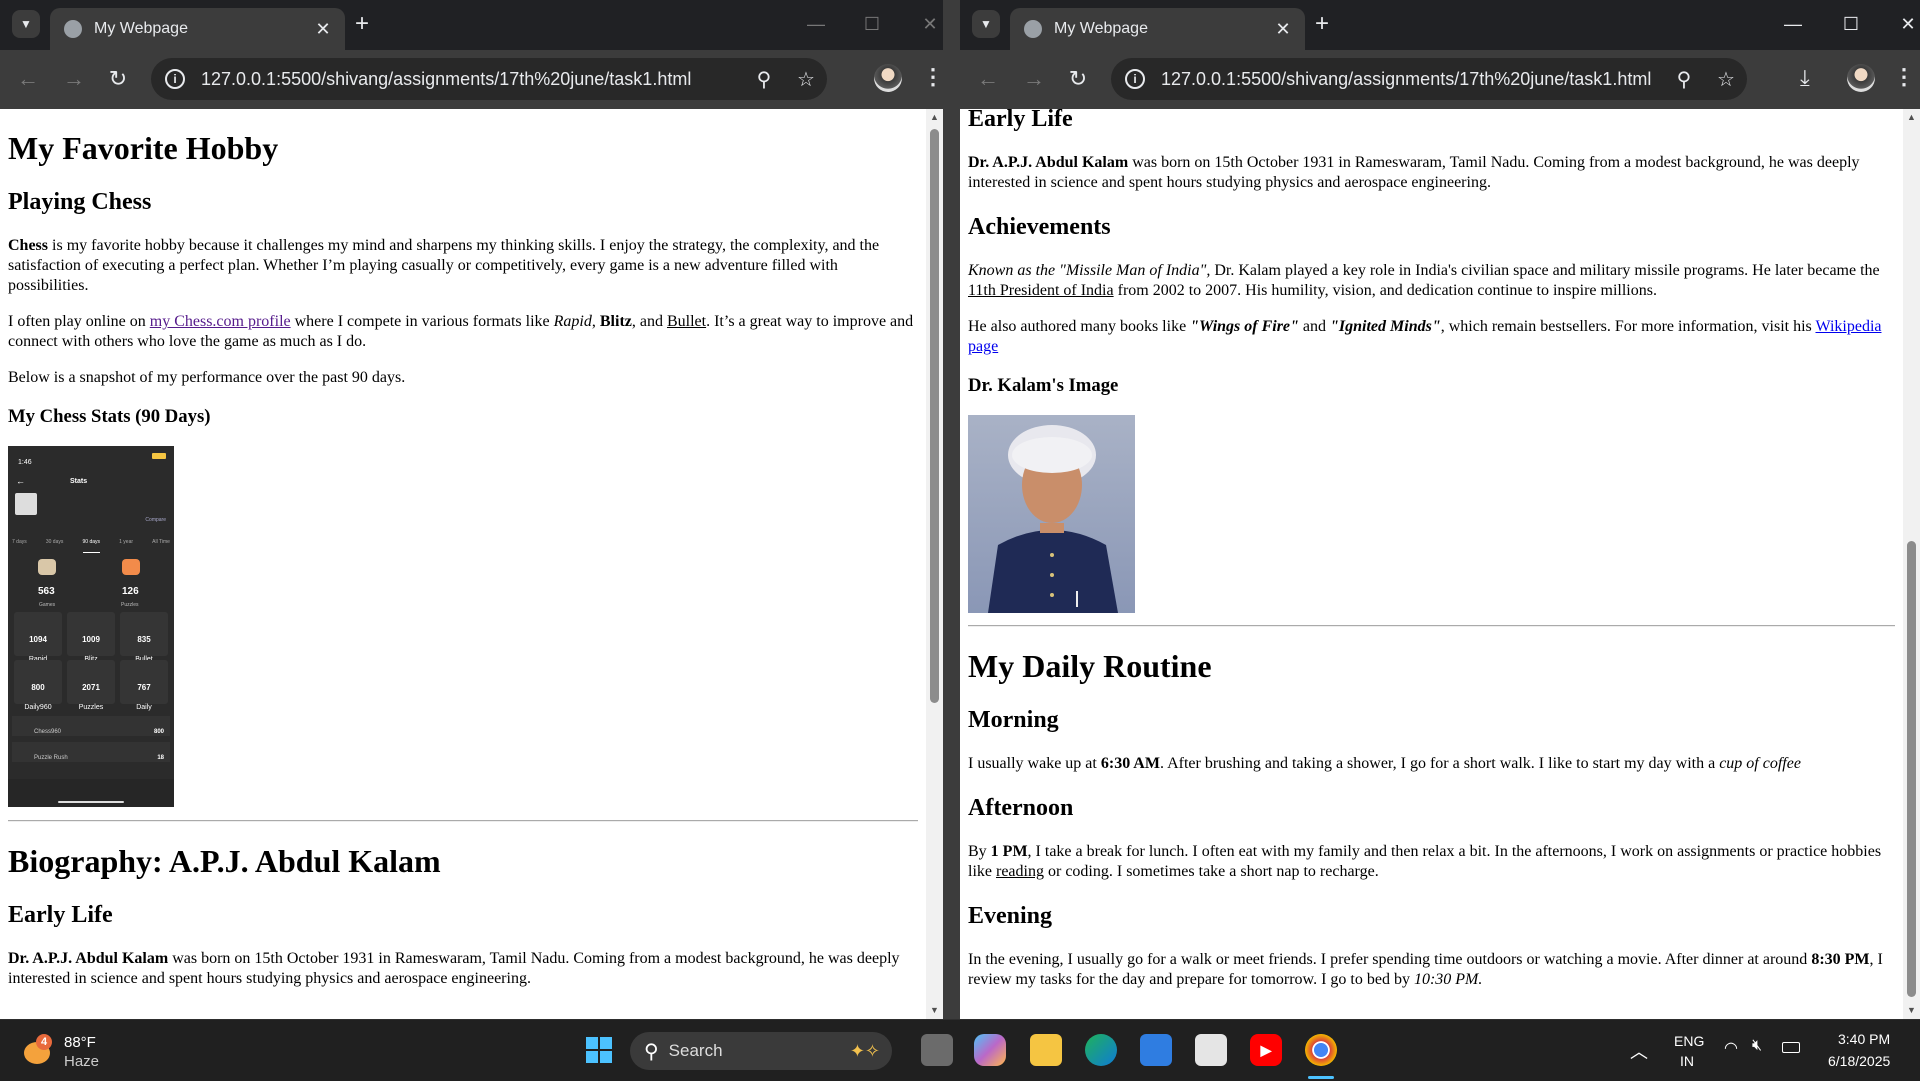 This screenshot has width=1920, height=1081. Describe the element at coordinates (220, 321) in the screenshot. I see `chess-profile-link: my Chess.com profile` at that location.